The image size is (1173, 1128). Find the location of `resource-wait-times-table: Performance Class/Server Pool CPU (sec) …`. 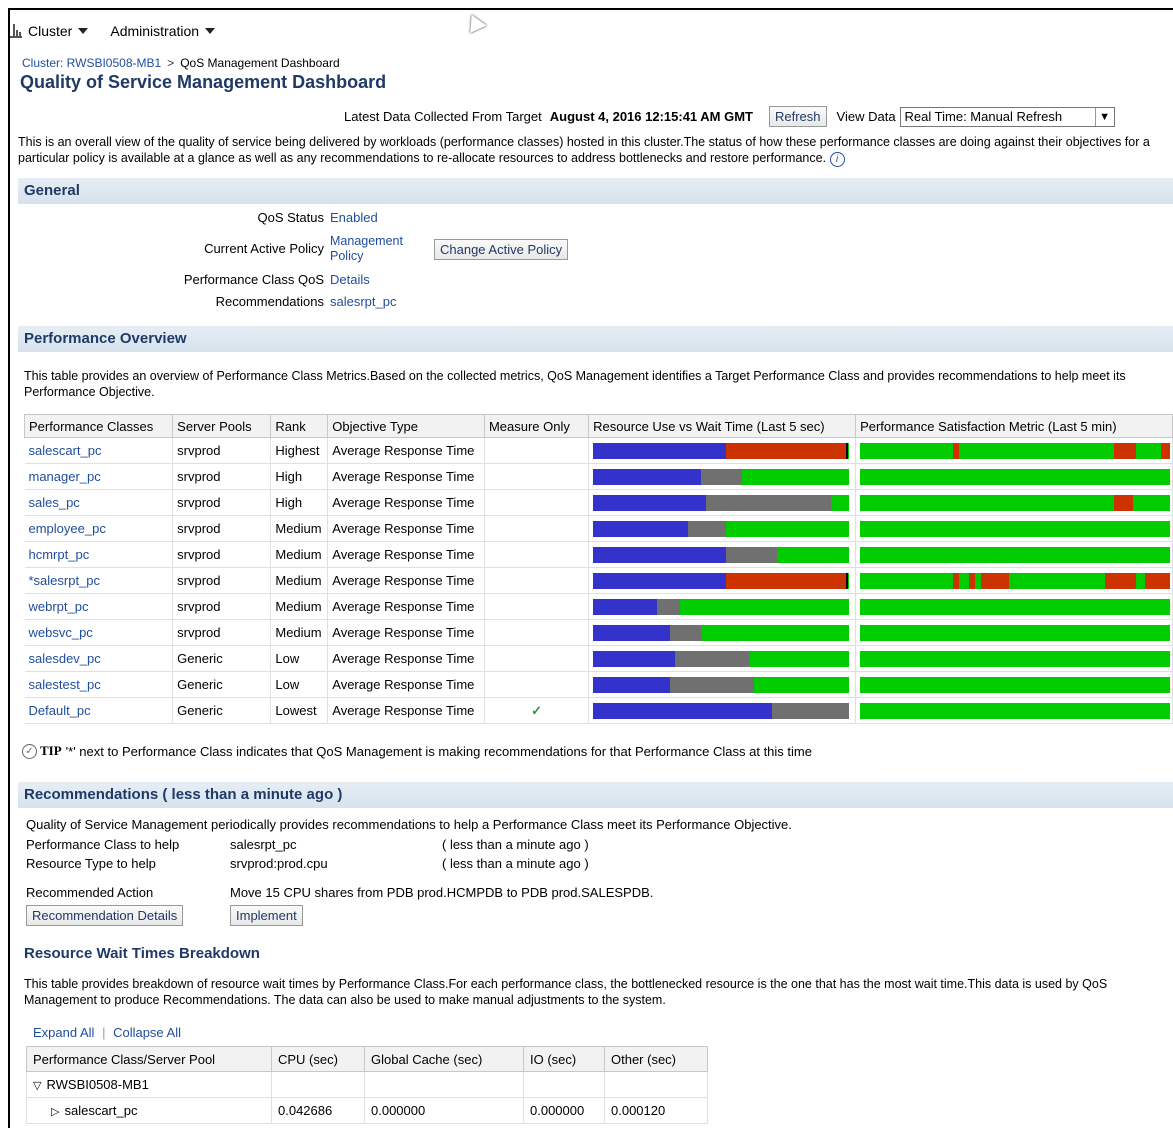

resource-wait-times-table: Performance Class/Server Pool CPU (sec) … is located at coordinates (367, 1085).